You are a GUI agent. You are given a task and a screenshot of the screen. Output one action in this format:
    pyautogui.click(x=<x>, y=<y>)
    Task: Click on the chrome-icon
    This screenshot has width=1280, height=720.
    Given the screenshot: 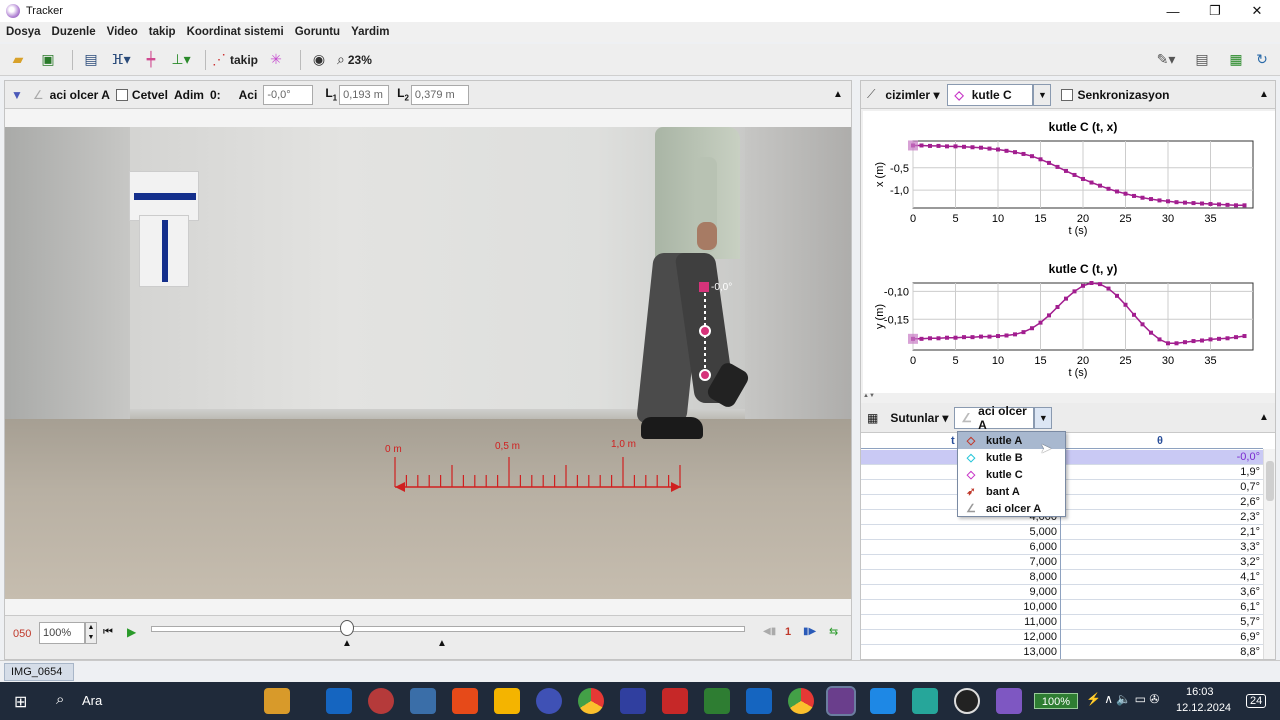 What is the action you would take?
    pyautogui.click(x=591, y=701)
    